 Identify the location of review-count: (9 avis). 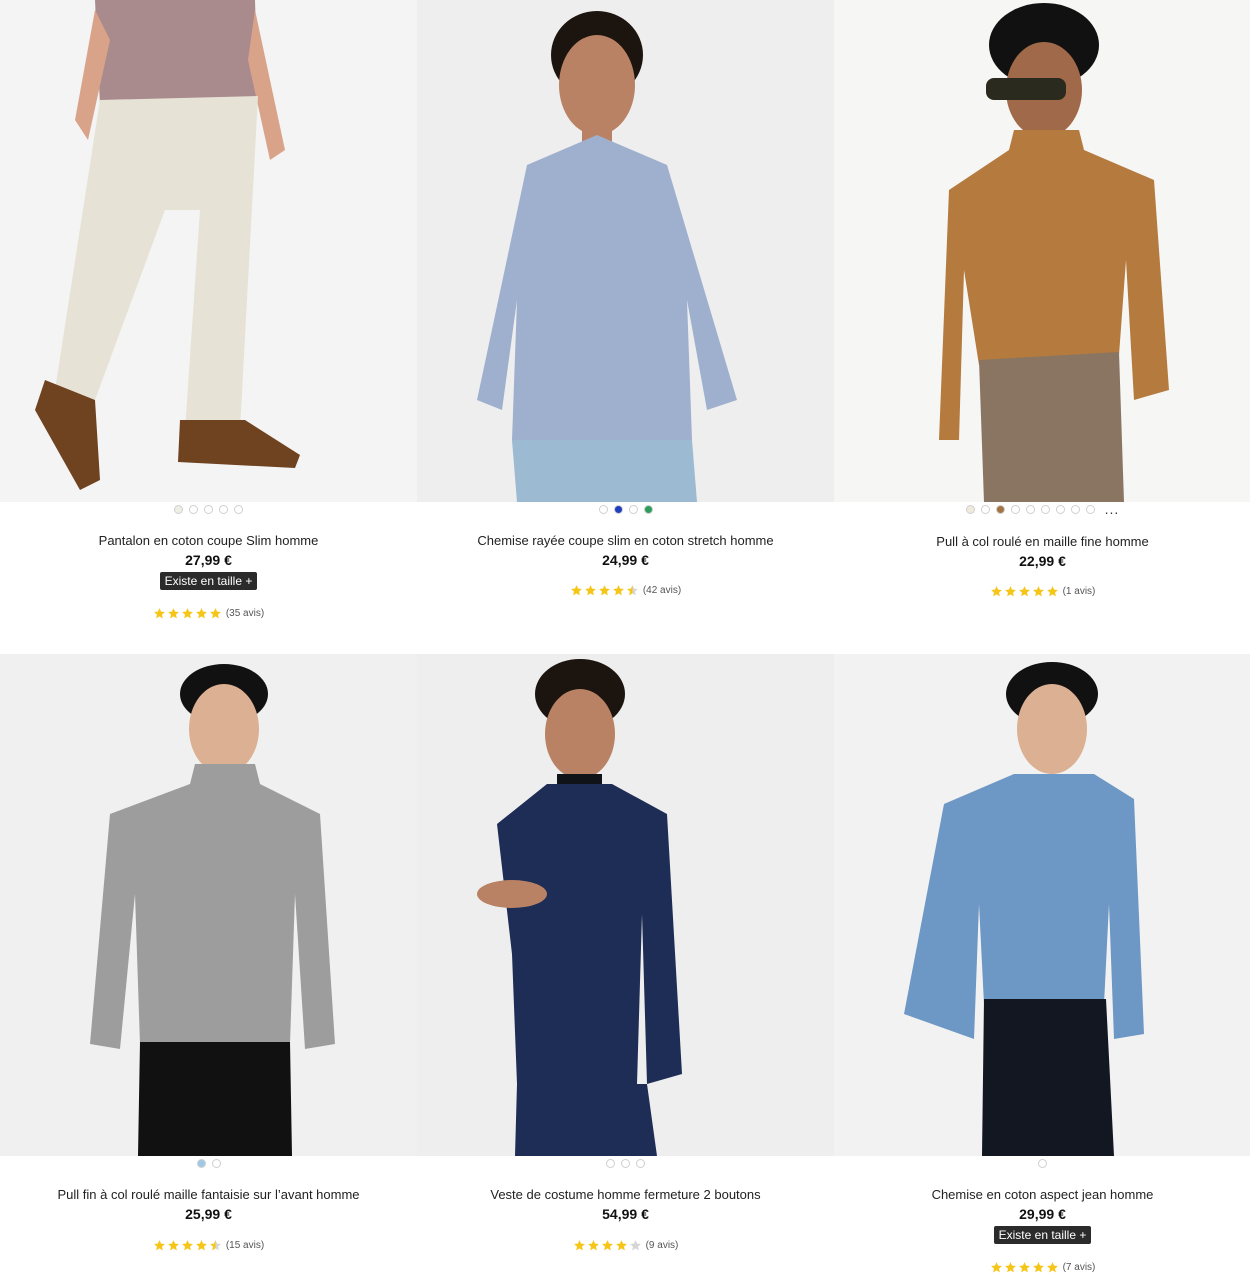
(662, 1245).